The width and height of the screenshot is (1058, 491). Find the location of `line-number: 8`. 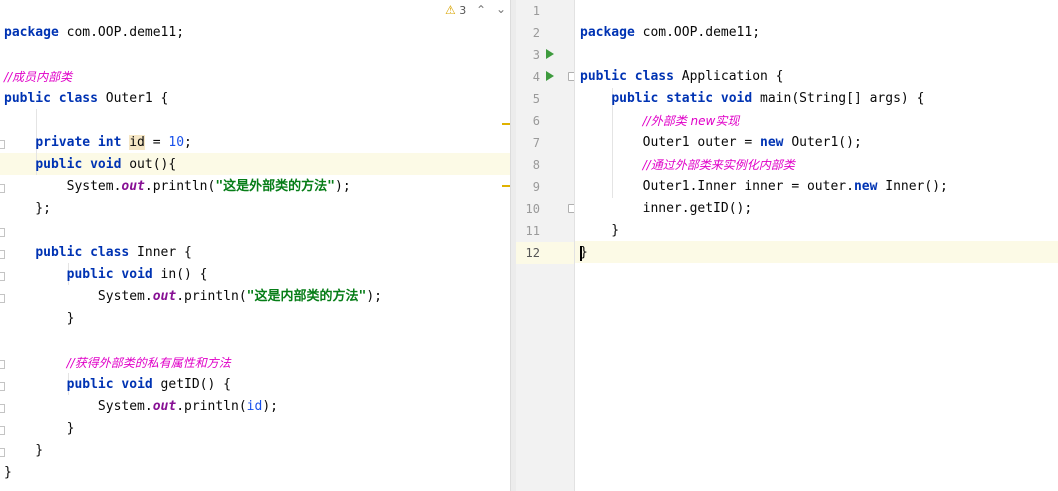

line-number: 8 is located at coordinates (536, 165).